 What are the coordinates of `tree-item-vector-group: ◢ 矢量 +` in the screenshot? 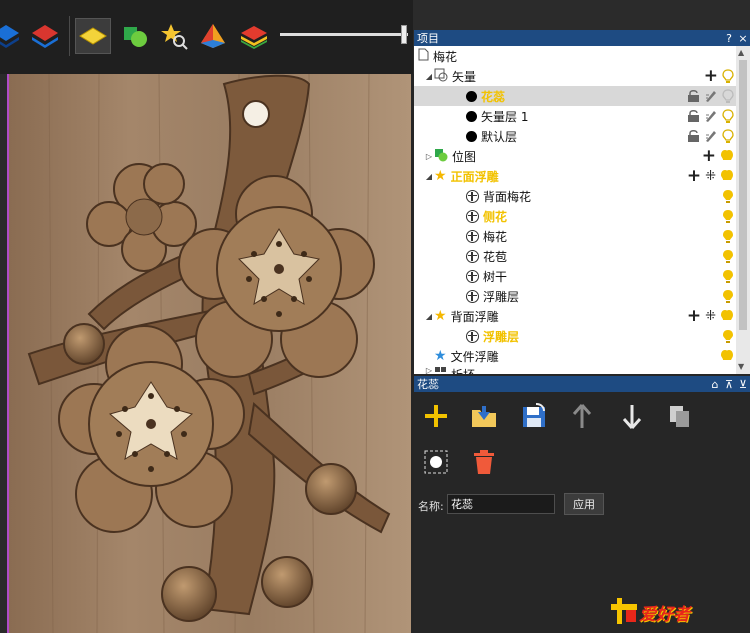 It's located at (575, 76).